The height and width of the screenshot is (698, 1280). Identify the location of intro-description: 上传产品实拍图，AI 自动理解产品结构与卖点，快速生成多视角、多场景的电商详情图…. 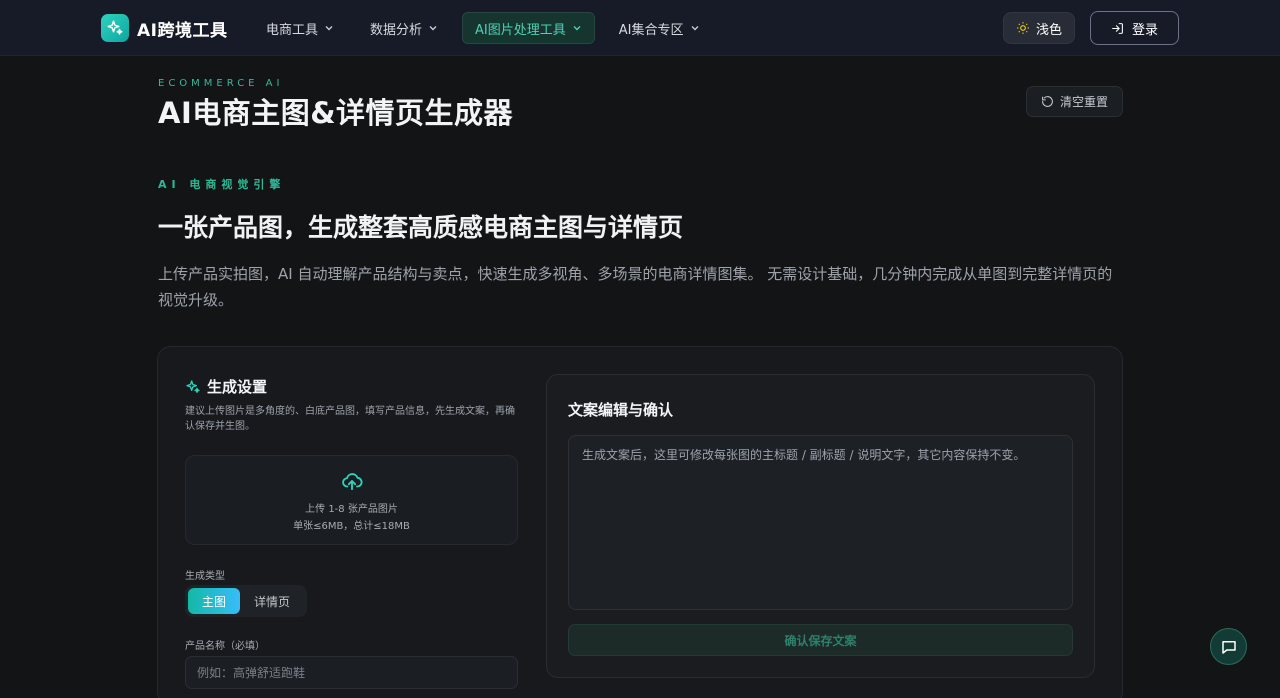
(635, 287).